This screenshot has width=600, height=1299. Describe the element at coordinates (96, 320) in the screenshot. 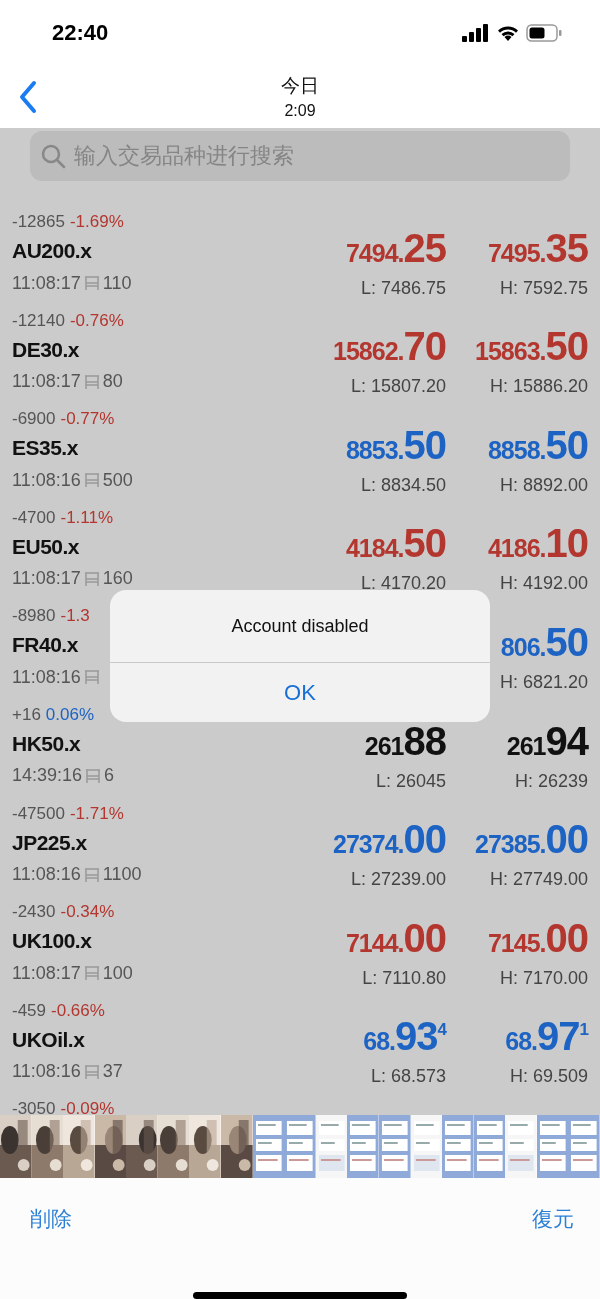

I see `change-percent: -0.76%` at that location.